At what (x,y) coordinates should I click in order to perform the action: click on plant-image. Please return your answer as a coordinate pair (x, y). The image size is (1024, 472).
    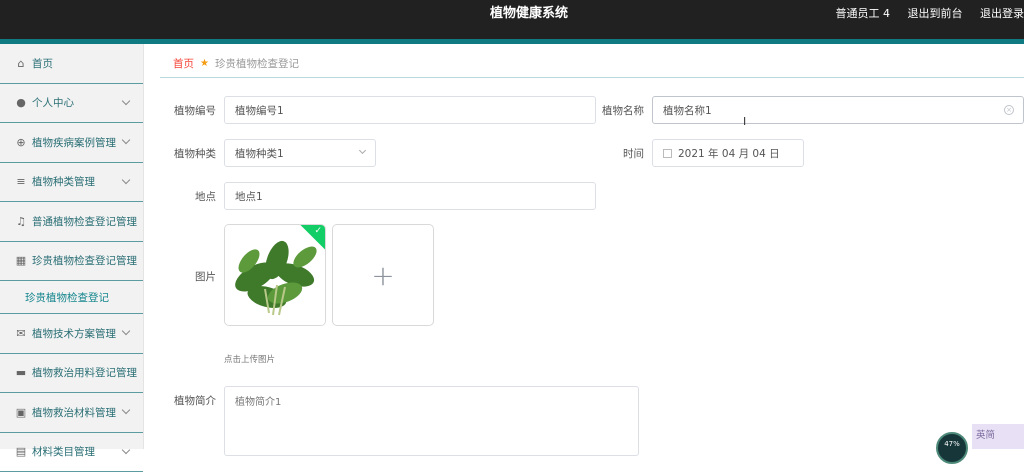
    Looking at the image, I should click on (275, 275).